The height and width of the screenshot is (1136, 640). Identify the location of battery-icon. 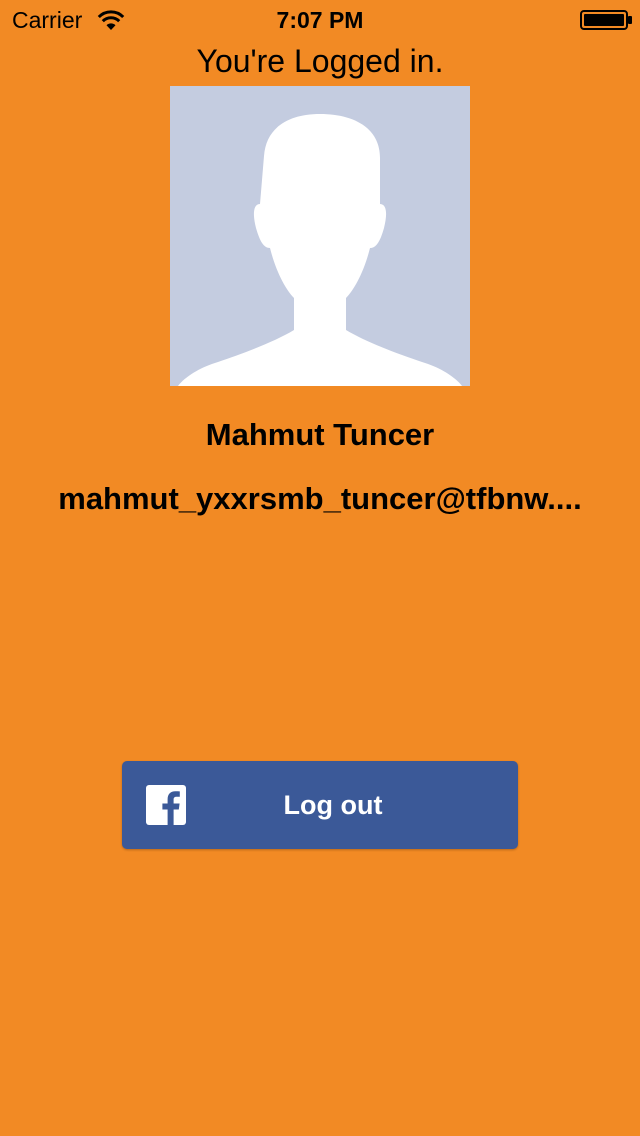
(607, 20).